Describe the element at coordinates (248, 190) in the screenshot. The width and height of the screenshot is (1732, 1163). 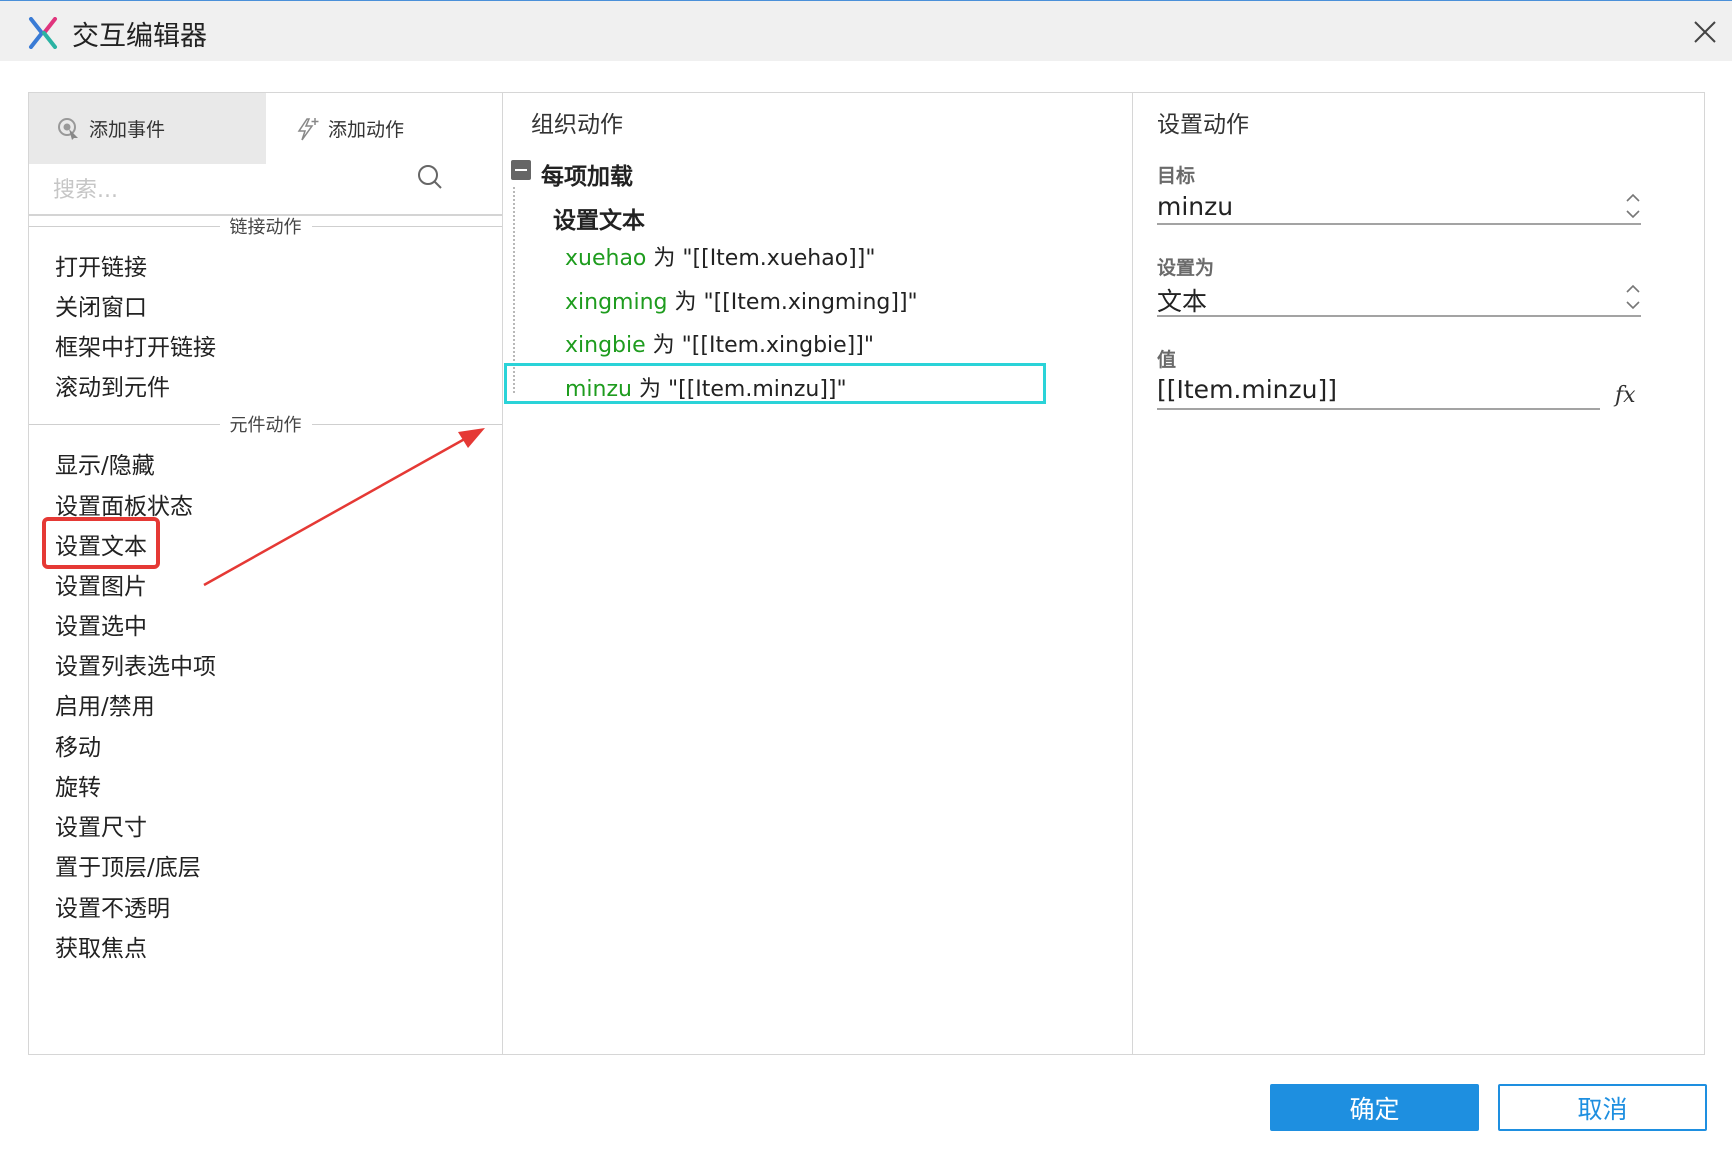
I see `search-input` at that location.